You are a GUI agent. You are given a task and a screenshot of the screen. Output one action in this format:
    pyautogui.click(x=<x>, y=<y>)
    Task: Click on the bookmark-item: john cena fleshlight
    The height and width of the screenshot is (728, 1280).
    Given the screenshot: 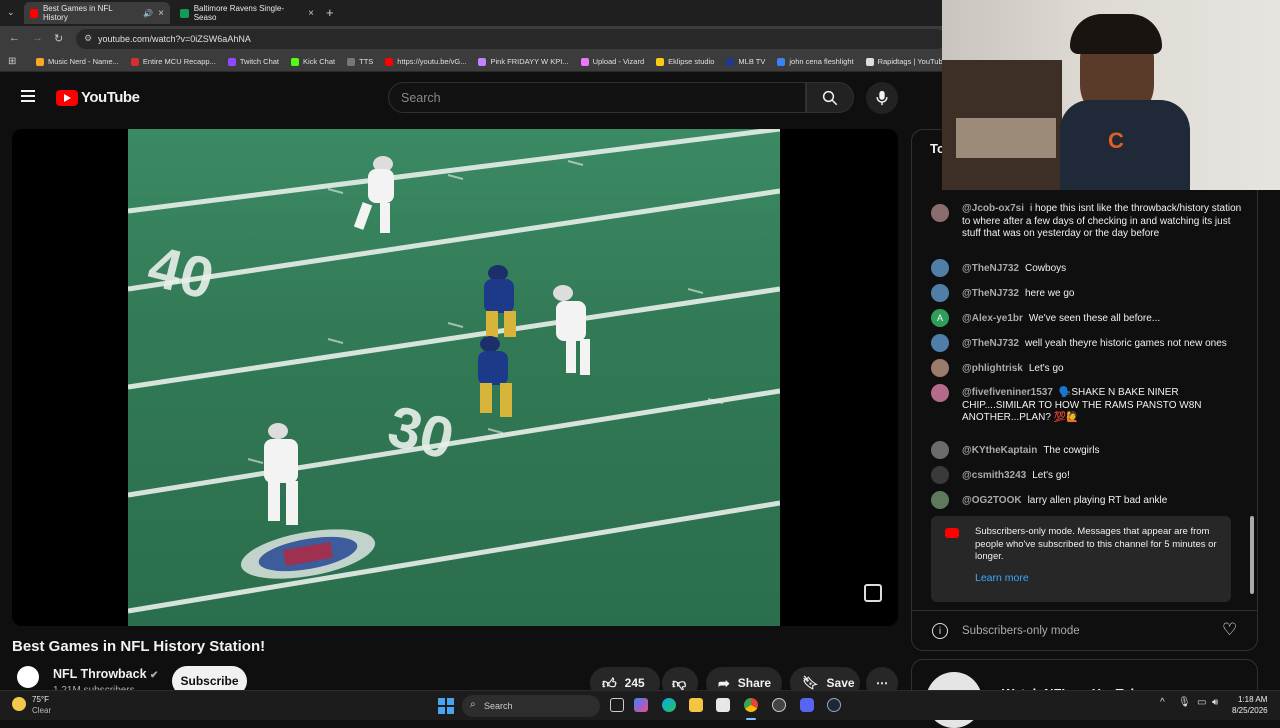 What is the action you would take?
    pyautogui.click(x=815, y=61)
    